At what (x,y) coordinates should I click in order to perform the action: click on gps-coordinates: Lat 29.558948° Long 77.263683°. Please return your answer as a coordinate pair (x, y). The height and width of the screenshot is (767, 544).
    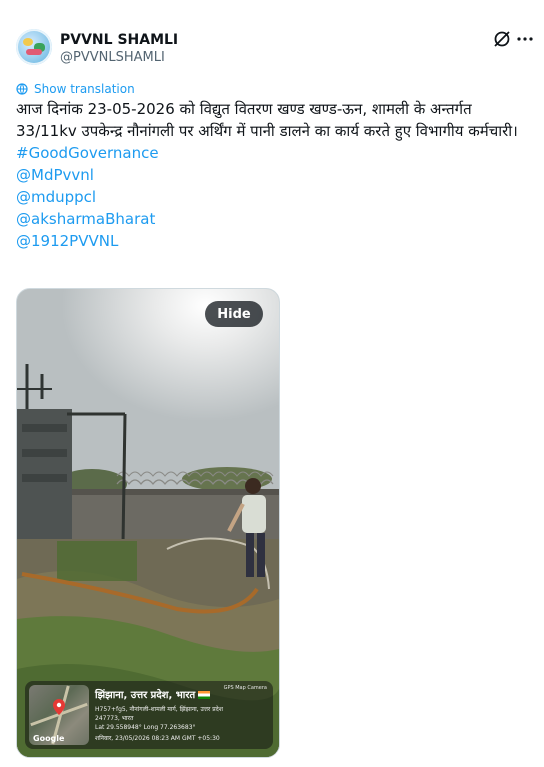
    Looking at the image, I should click on (145, 727).